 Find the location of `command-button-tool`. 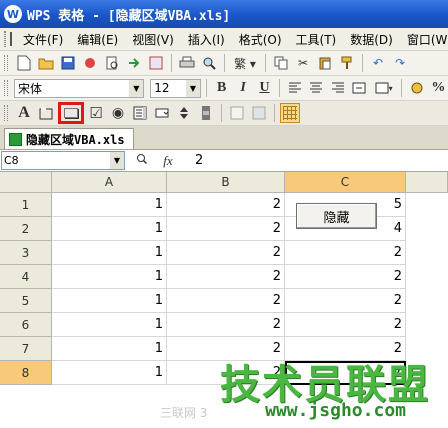

command-button-tool is located at coordinates (71, 113).